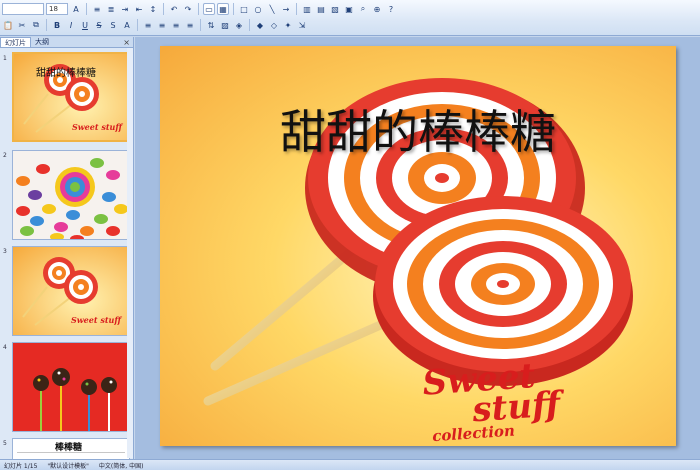 The width and height of the screenshot is (700, 470). What do you see at coordinates (321, 9) in the screenshot?
I see `table-icon: ▤` at bounding box center [321, 9].